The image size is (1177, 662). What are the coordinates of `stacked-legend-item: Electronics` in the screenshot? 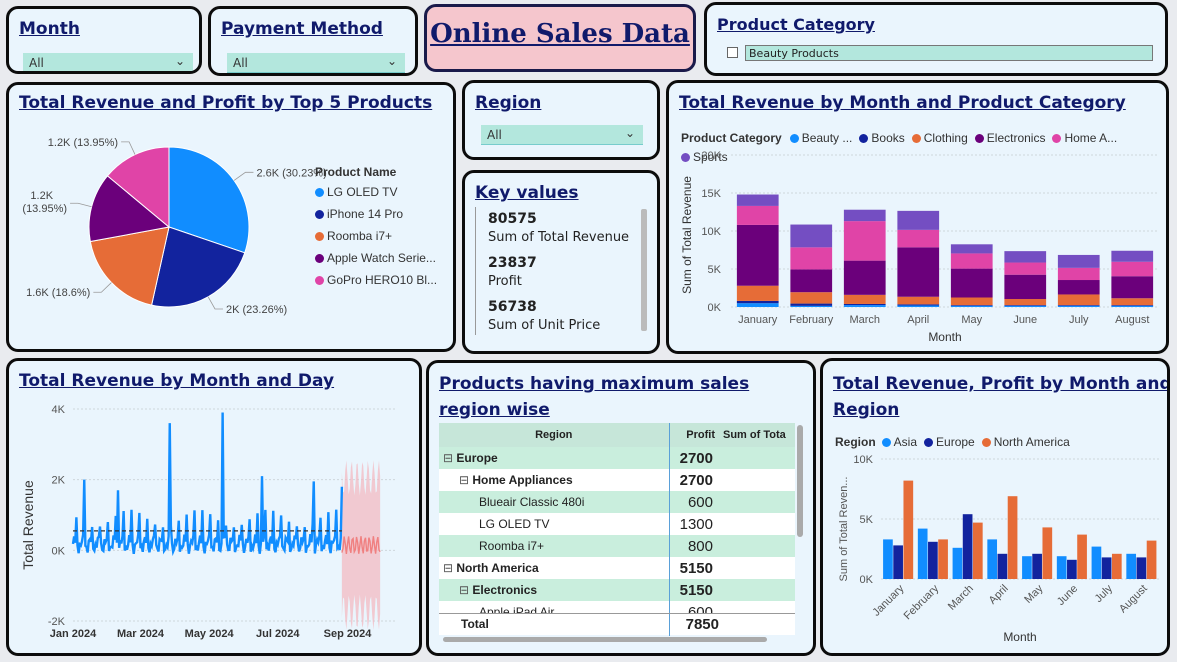 It's located at (1009, 138).